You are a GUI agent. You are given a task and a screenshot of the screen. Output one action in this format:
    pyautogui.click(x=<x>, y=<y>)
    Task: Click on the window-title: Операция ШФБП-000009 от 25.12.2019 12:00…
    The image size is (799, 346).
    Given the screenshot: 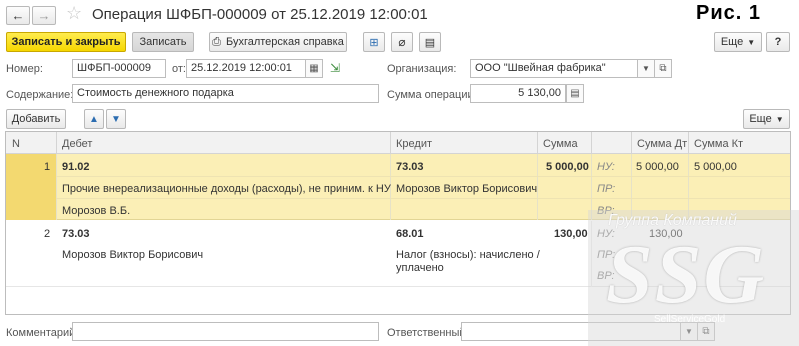 What is the action you would take?
    pyautogui.click(x=260, y=14)
    